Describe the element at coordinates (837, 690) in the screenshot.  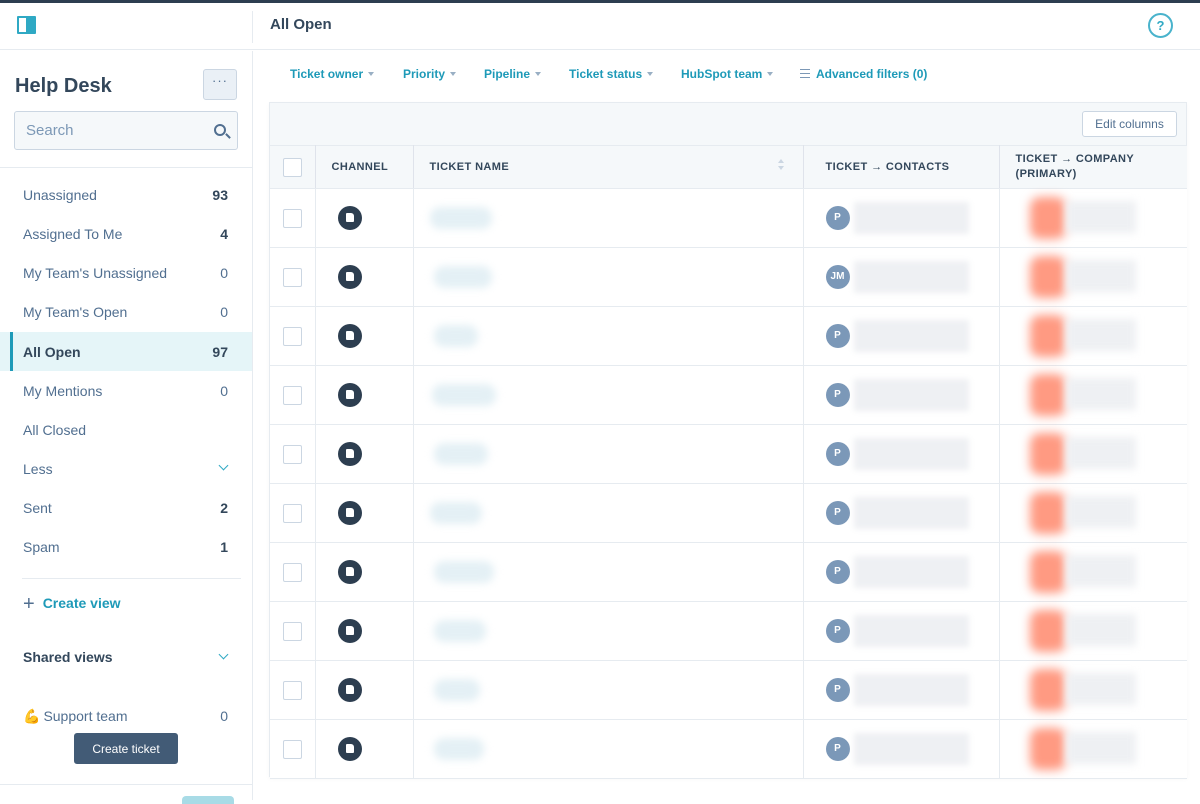
I see `contact-avatar: P` at that location.